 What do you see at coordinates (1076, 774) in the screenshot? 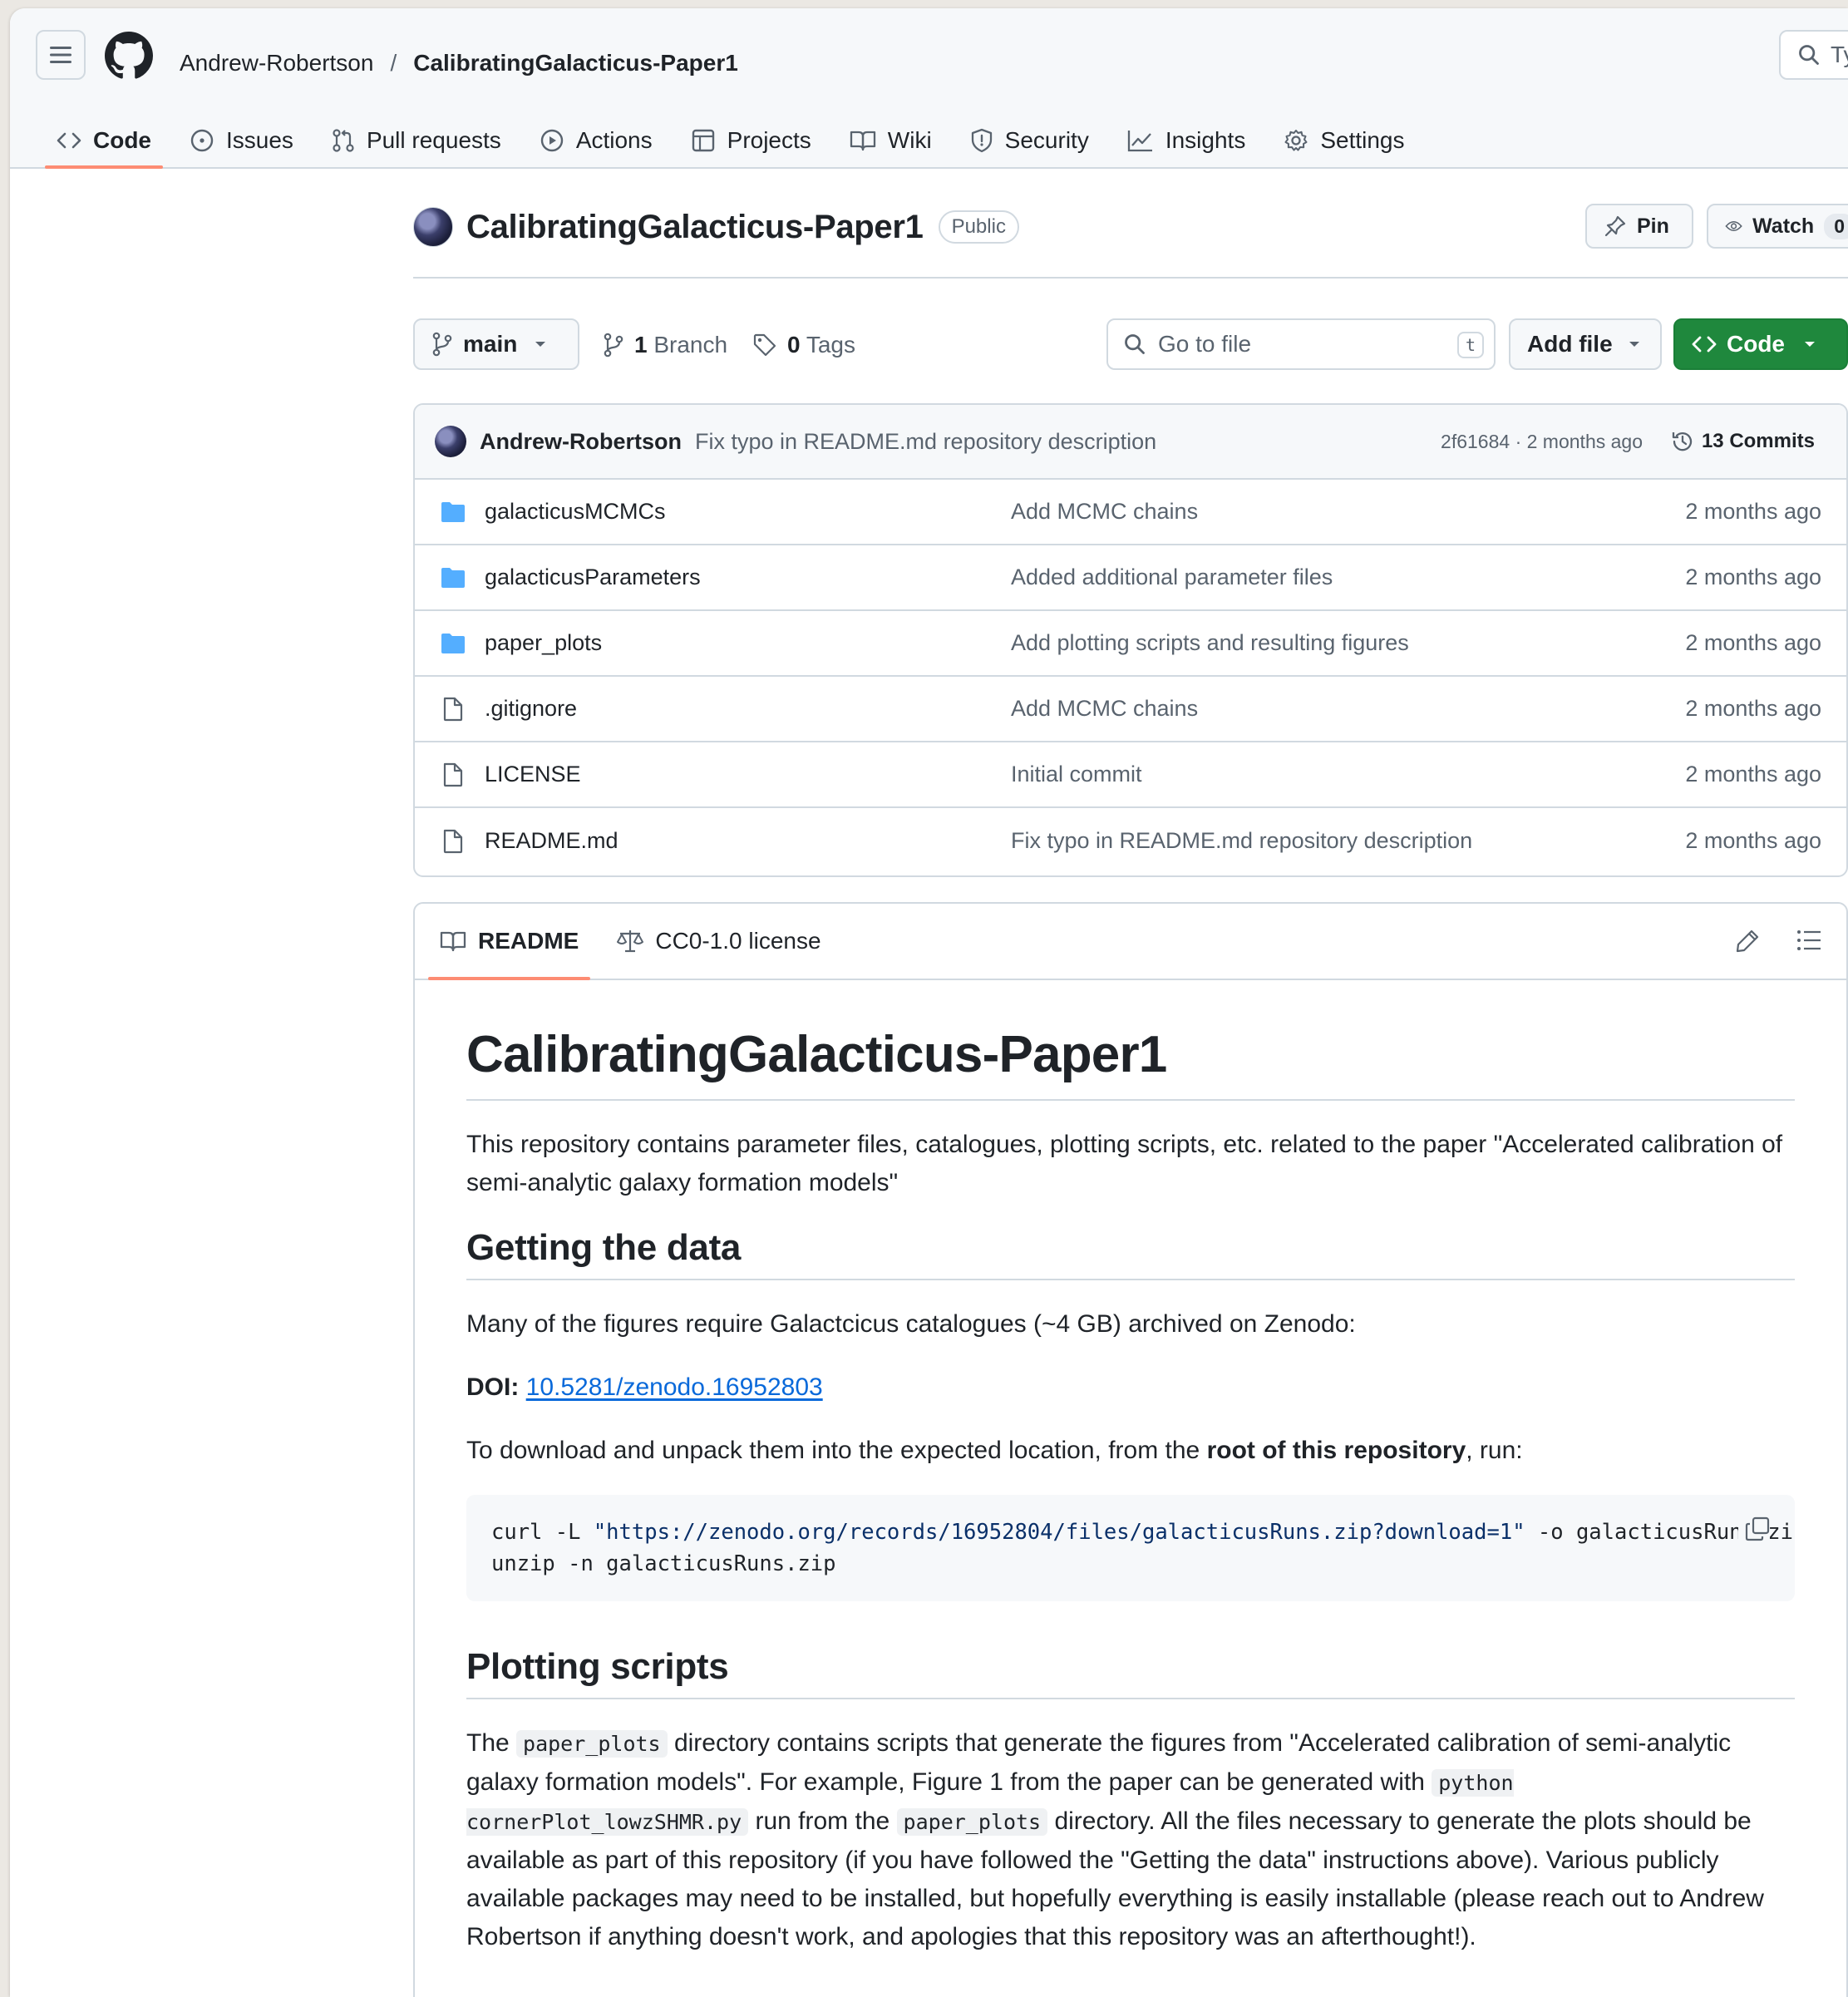
I see `file-commit-message: Initial commit` at bounding box center [1076, 774].